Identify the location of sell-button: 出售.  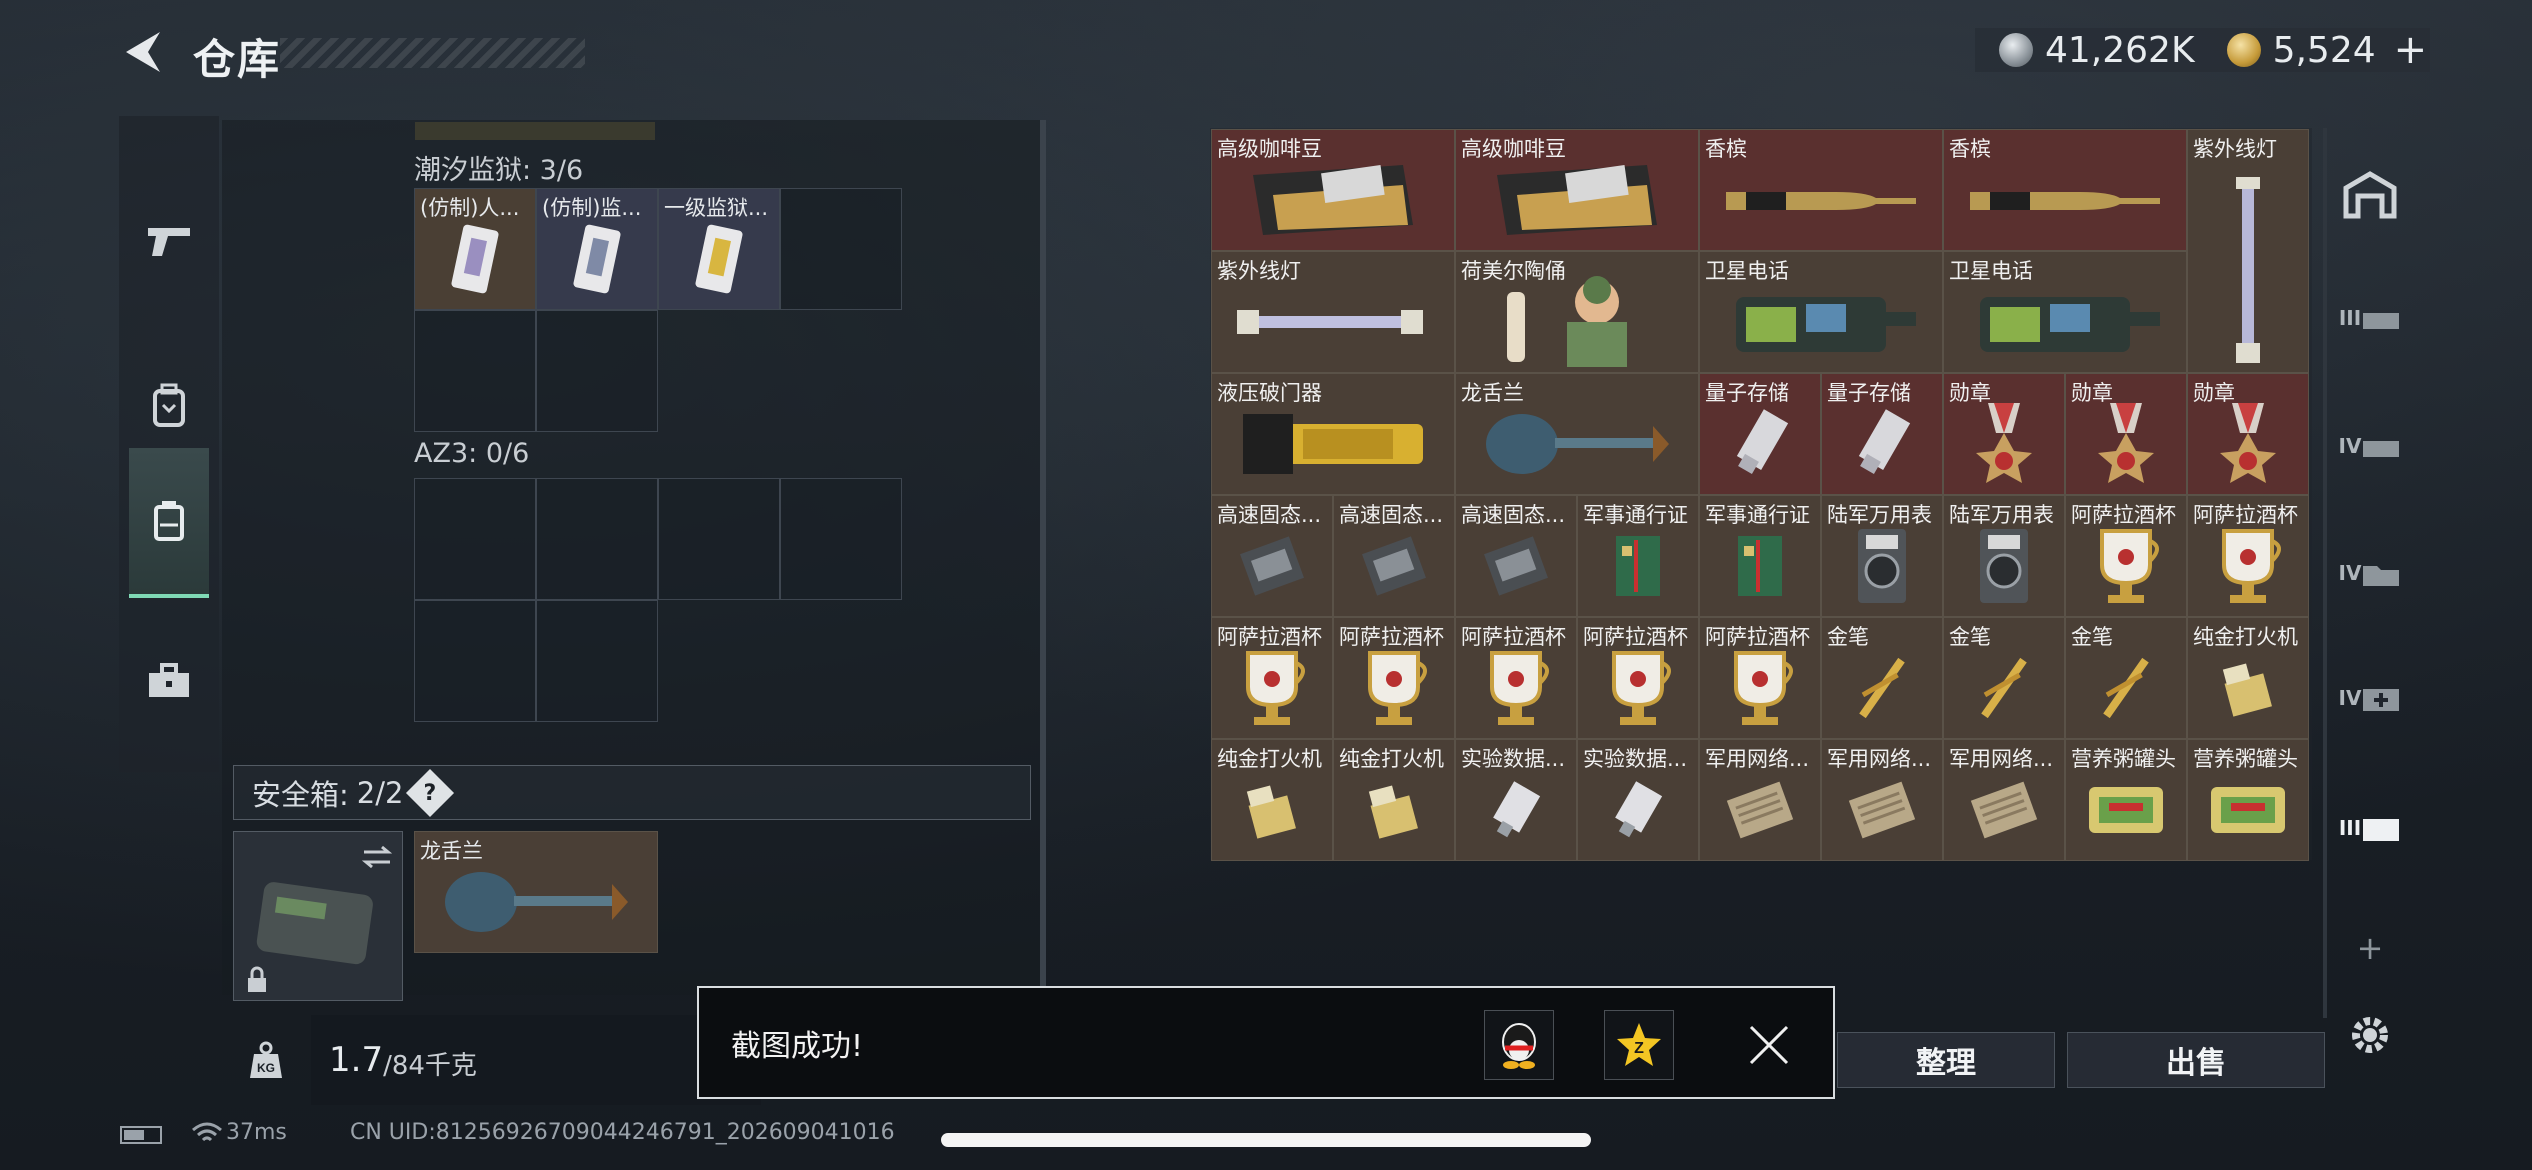
(2196, 1060).